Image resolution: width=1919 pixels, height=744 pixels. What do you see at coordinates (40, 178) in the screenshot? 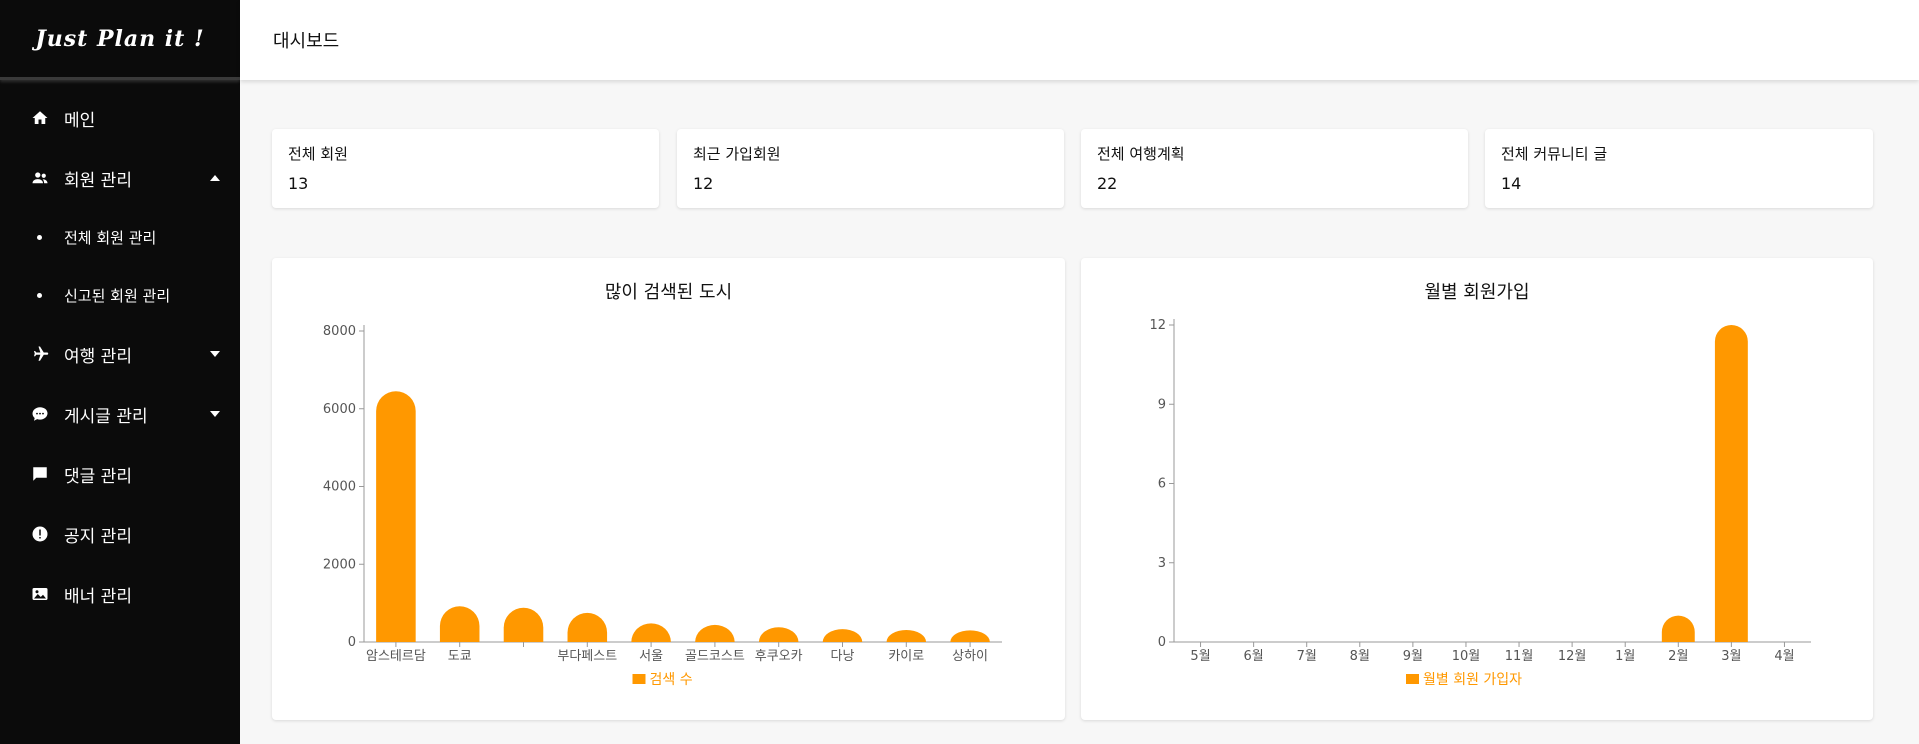
I see `people-icon` at bounding box center [40, 178].